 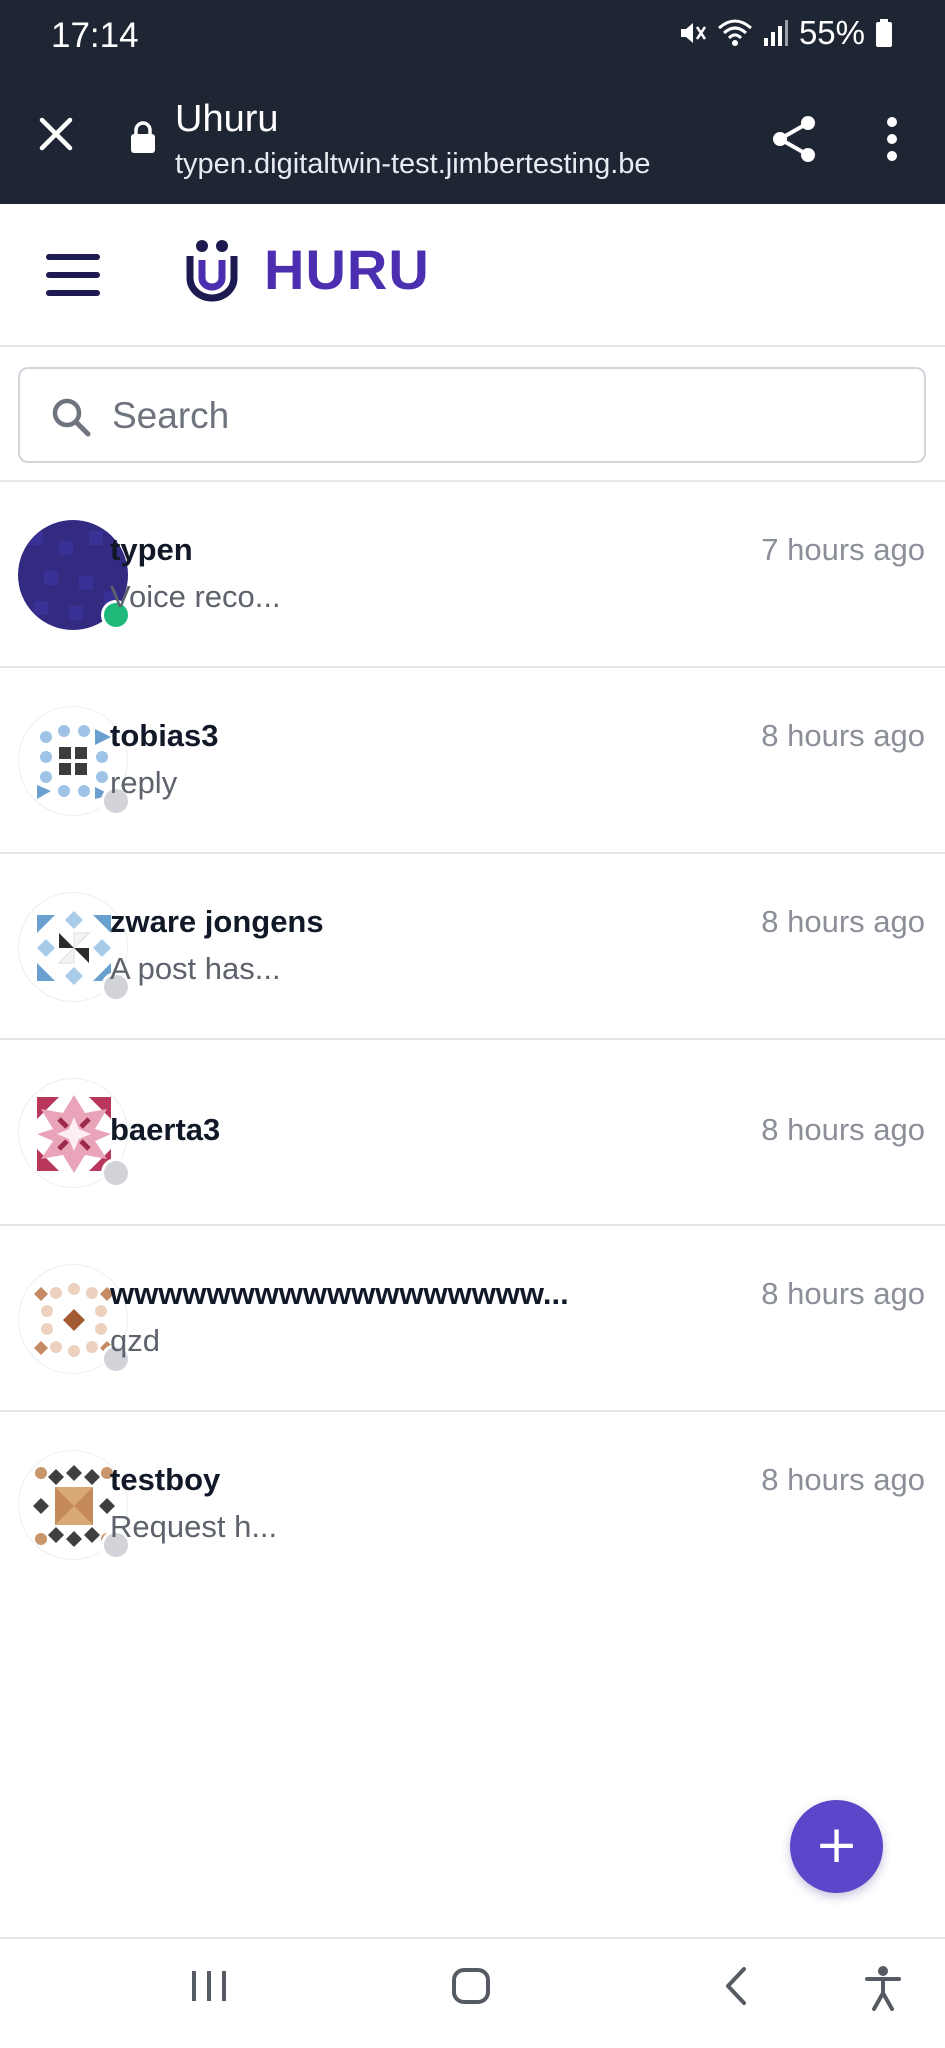 What do you see at coordinates (472, 947) in the screenshot?
I see `chat-row-zware-jongens: zware jongens A post has... 8 hours ago` at bounding box center [472, 947].